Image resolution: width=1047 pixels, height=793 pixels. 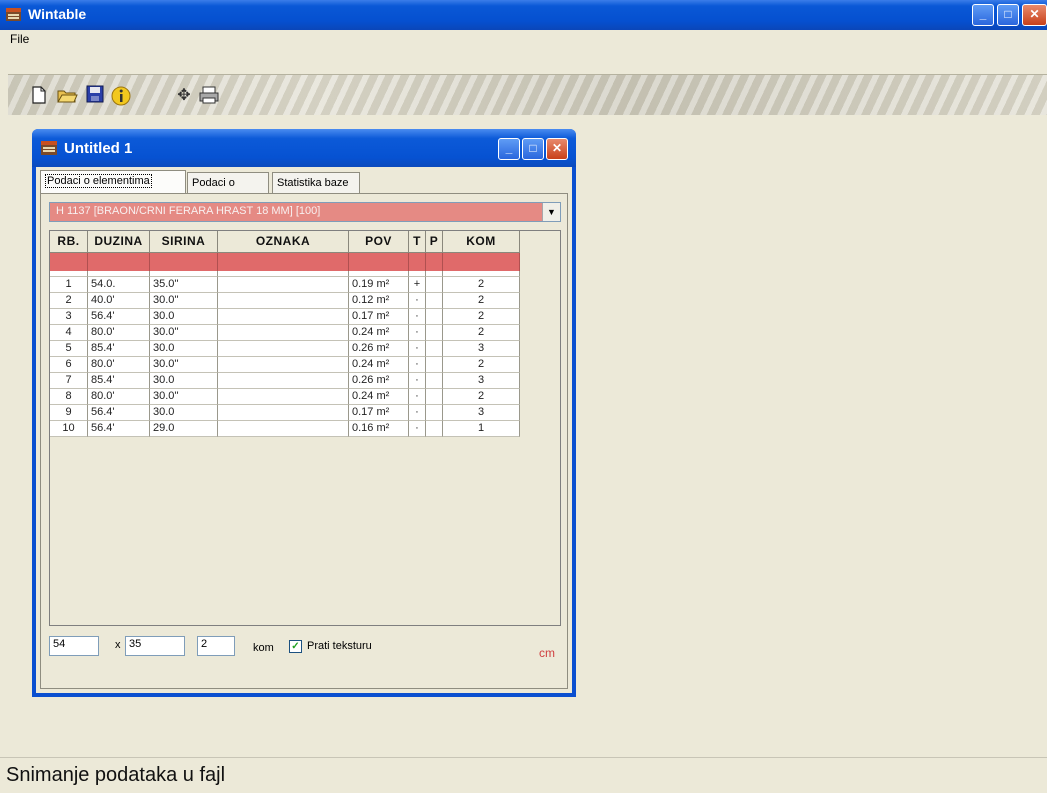 What do you see at coordinates (69, 301) in the screenshot?
I see `table-cell-rb: 2` at bounding box center [69, 301].